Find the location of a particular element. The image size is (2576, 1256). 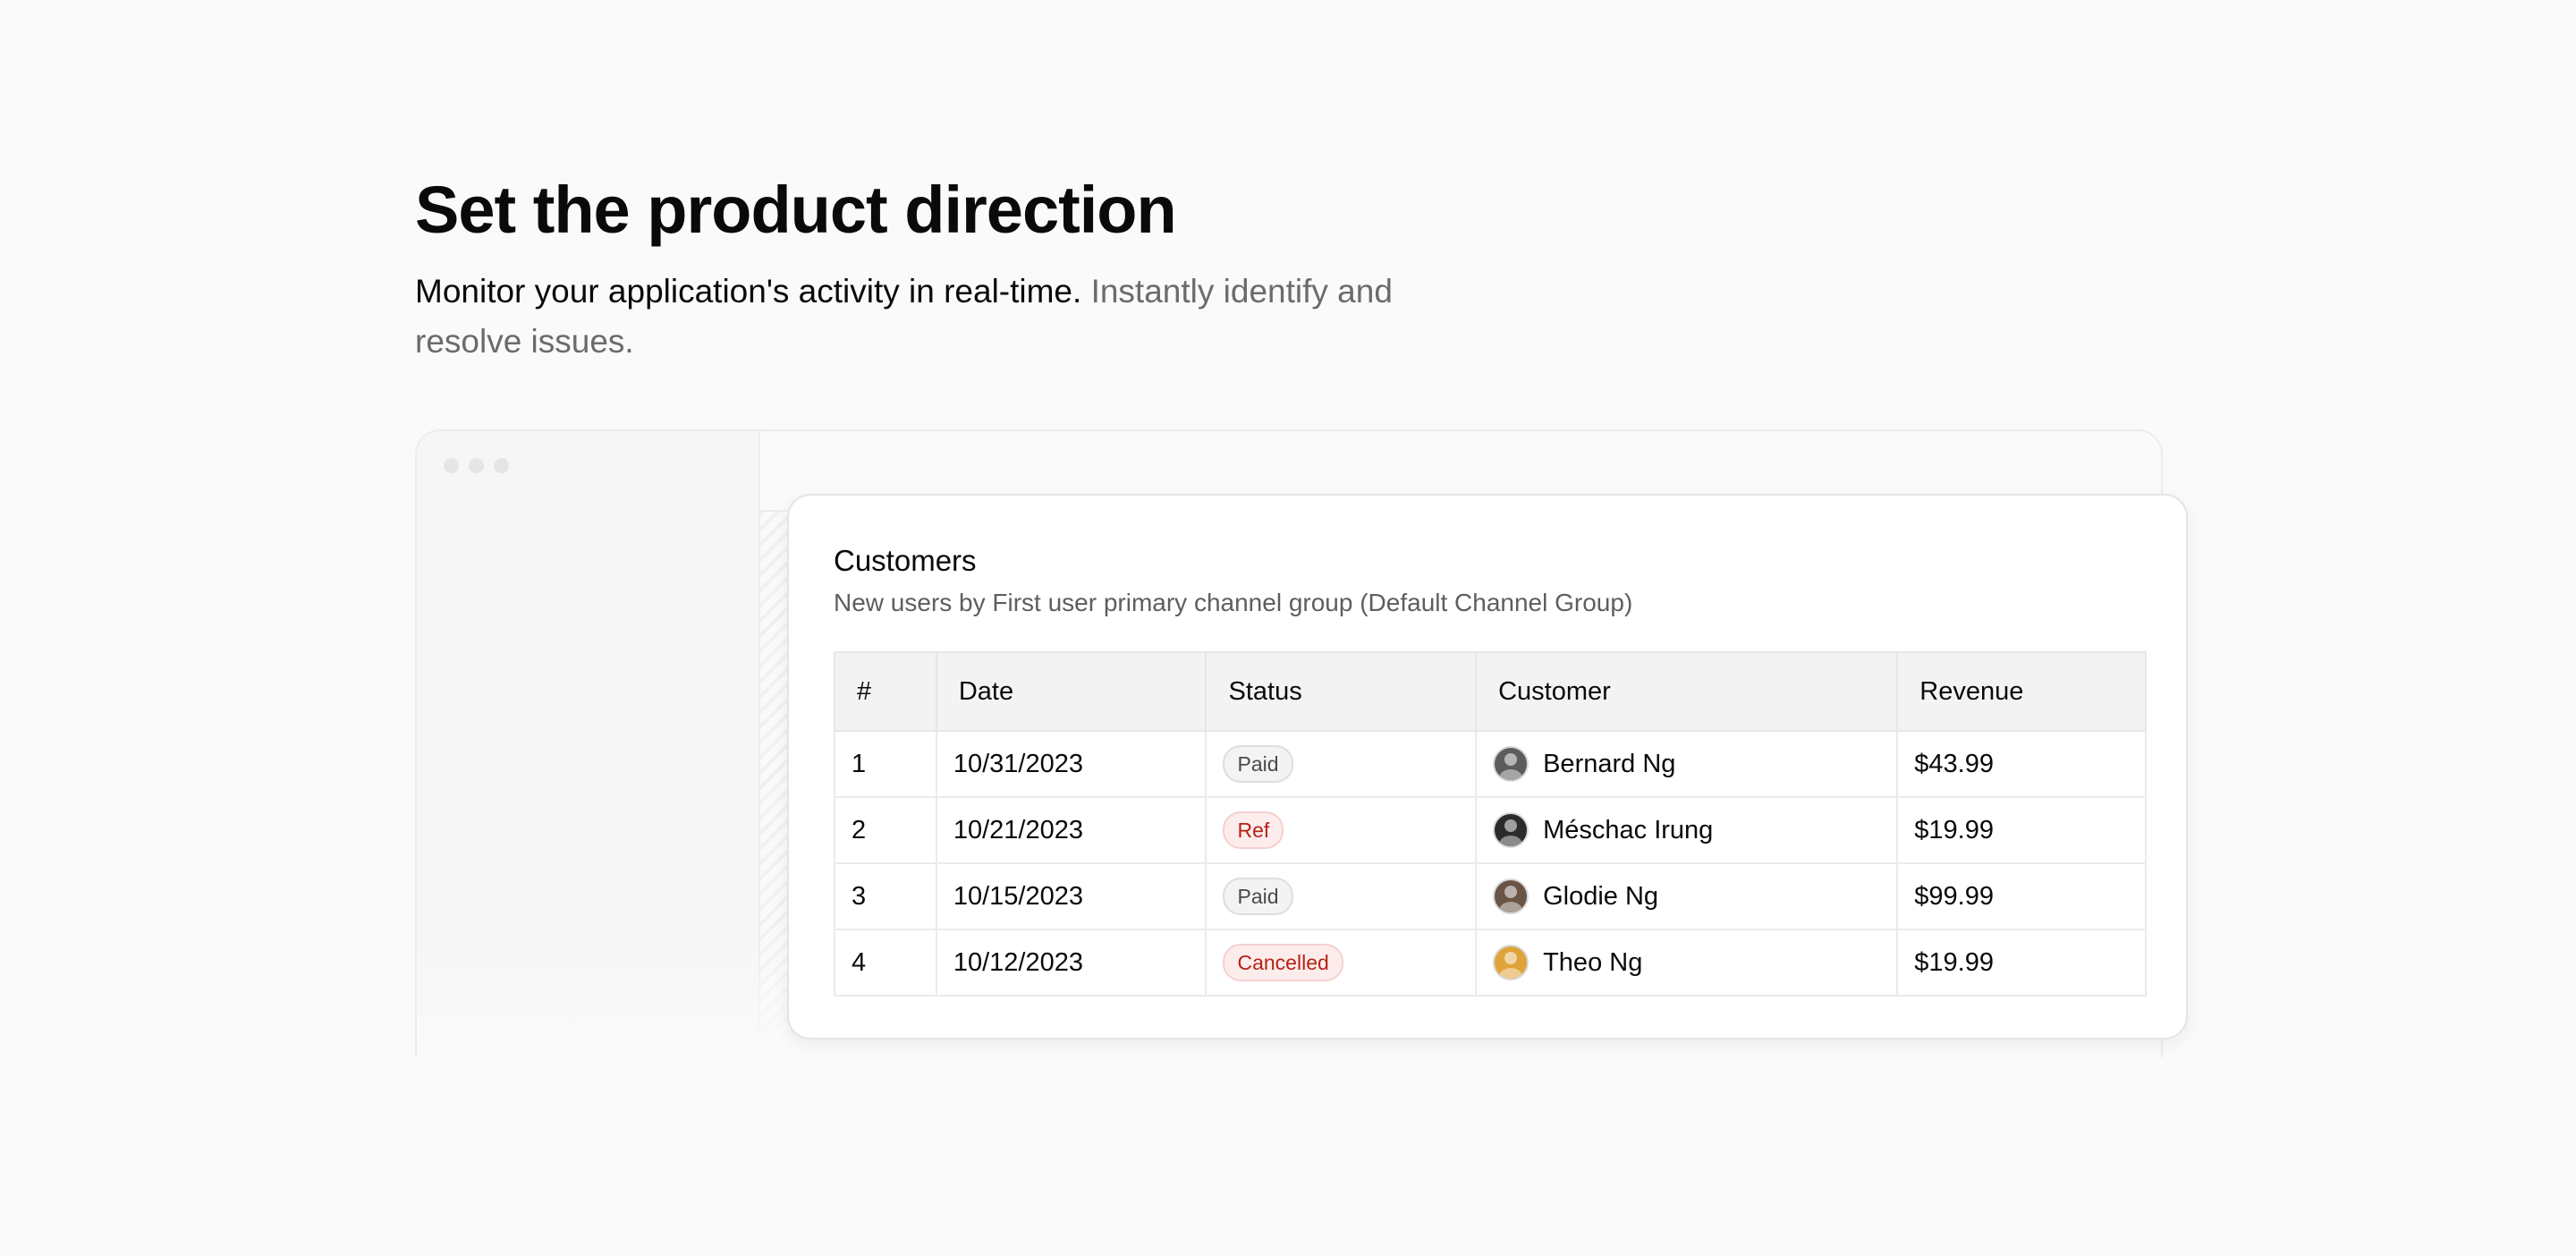

customer-name: Bernard Ng is located at coordinates (1609, 764).